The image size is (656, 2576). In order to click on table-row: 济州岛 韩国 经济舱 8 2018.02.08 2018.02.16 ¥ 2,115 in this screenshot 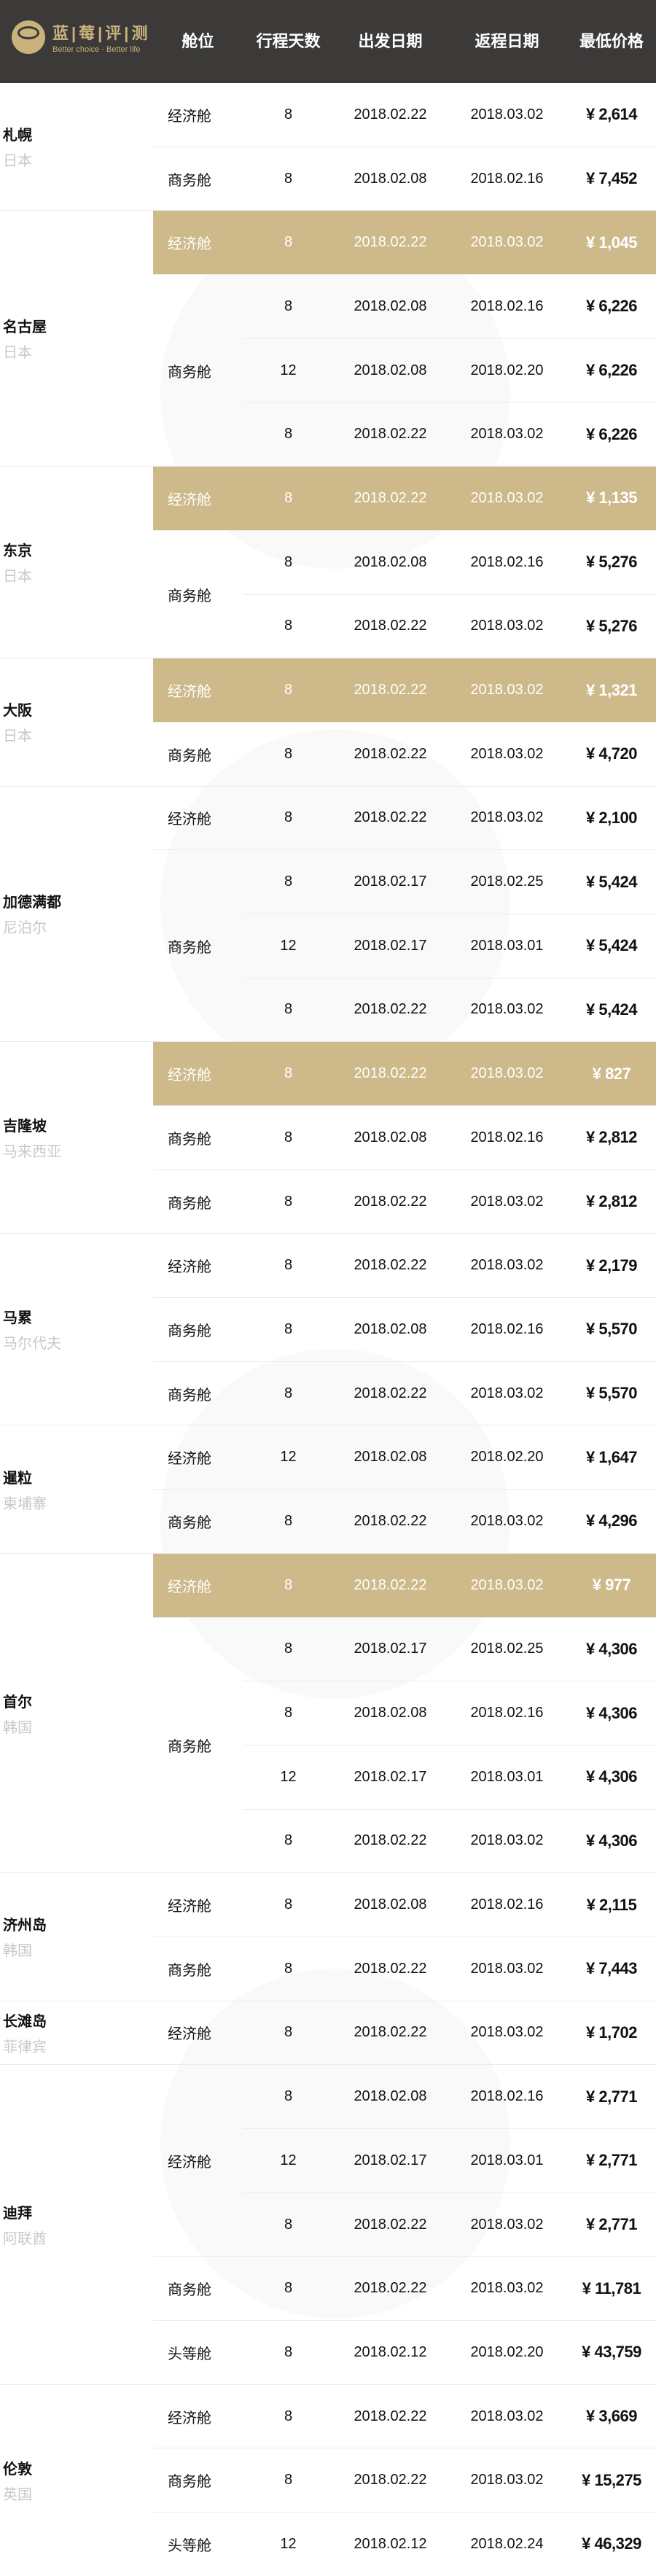, I will do `click(328, 1916)`.